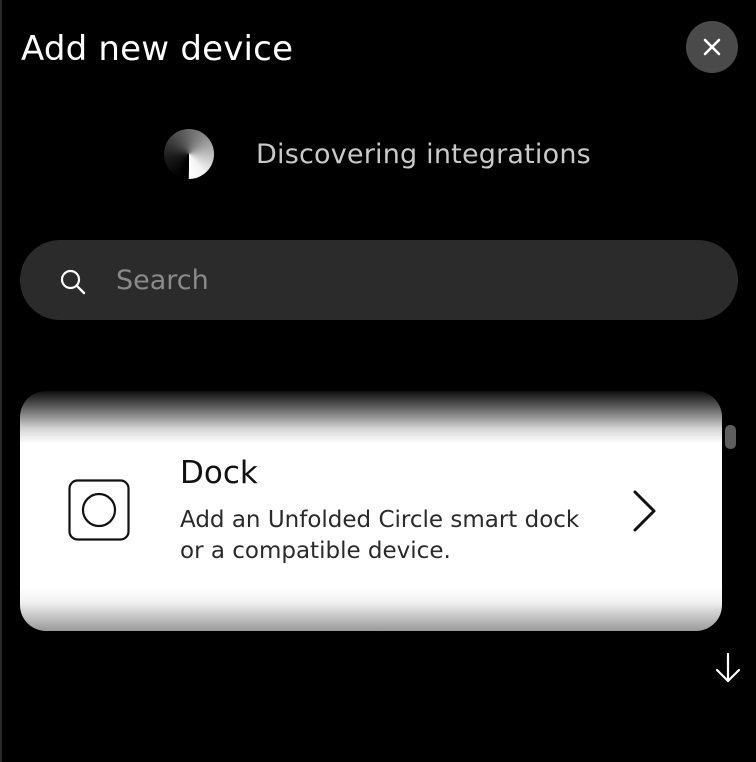  Describe the element at coordinates (728, 668) in the screenshot. I see `arrow-down-icon` at that location.